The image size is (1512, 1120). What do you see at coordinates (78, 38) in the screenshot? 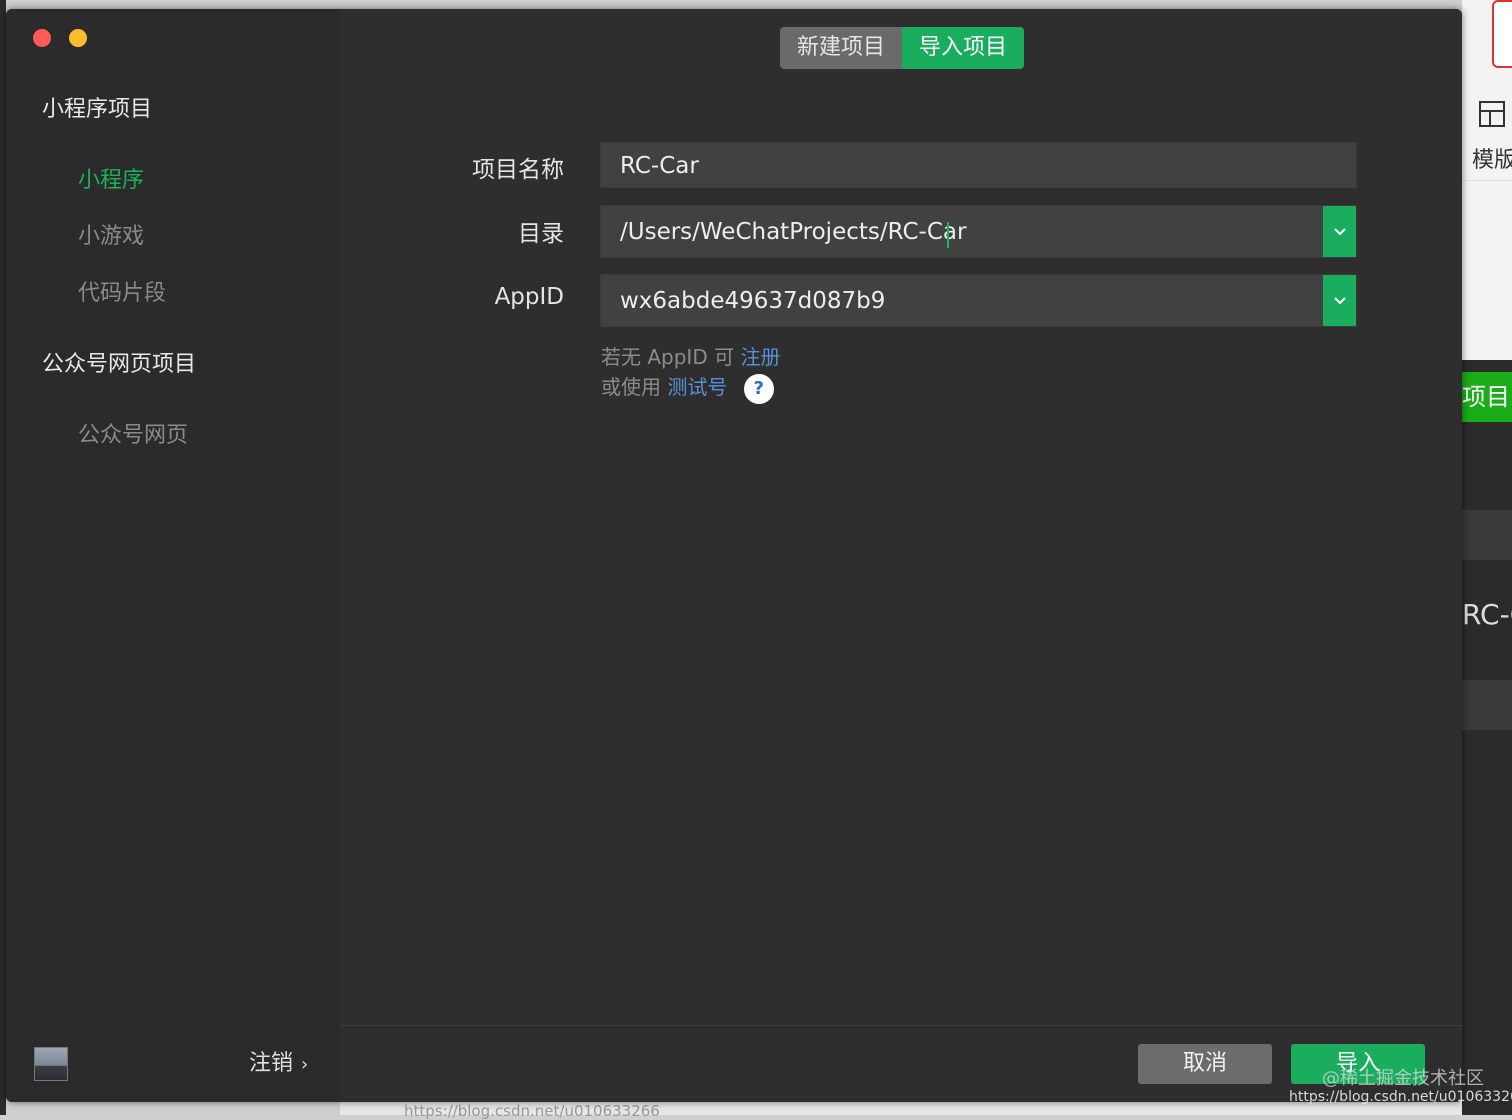
I see `window-minimize-button` at bounding box center [78, 38].